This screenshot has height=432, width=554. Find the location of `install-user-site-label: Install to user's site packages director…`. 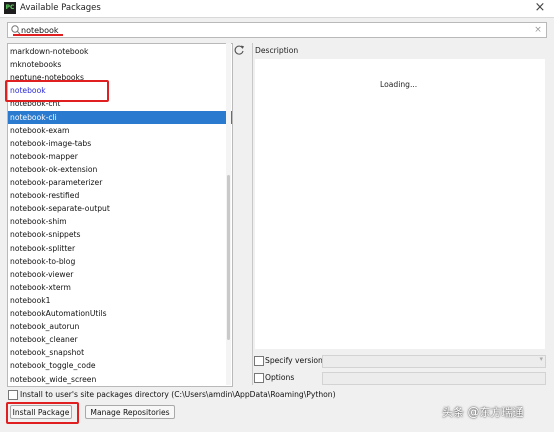

install-user-site-label: Install to user's site packages director… is located at coordinates (178, 394).